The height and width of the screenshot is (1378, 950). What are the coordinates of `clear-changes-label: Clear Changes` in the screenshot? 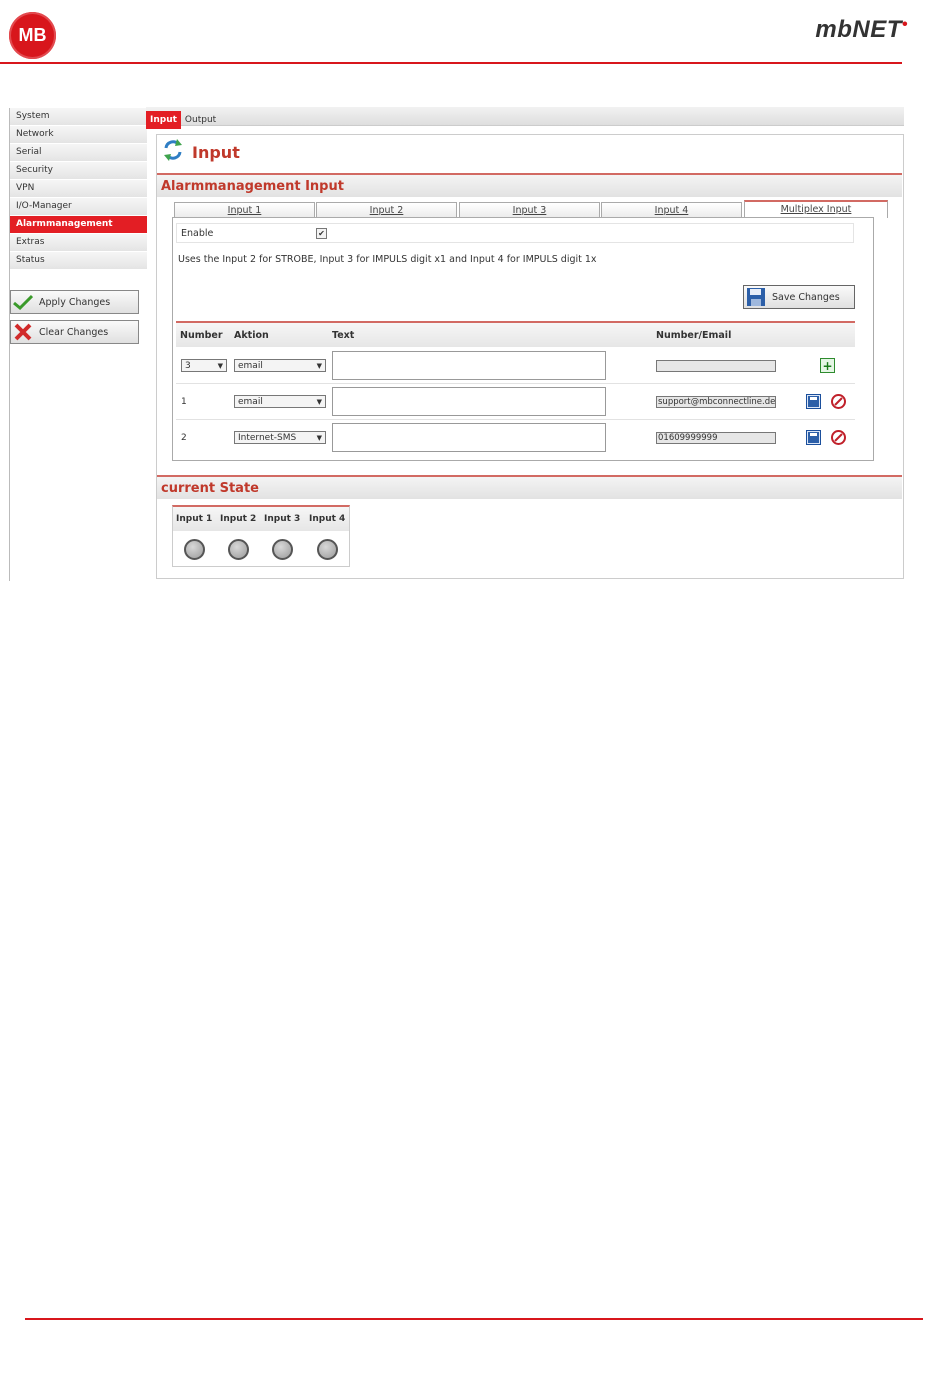 It's located at (74, 332).